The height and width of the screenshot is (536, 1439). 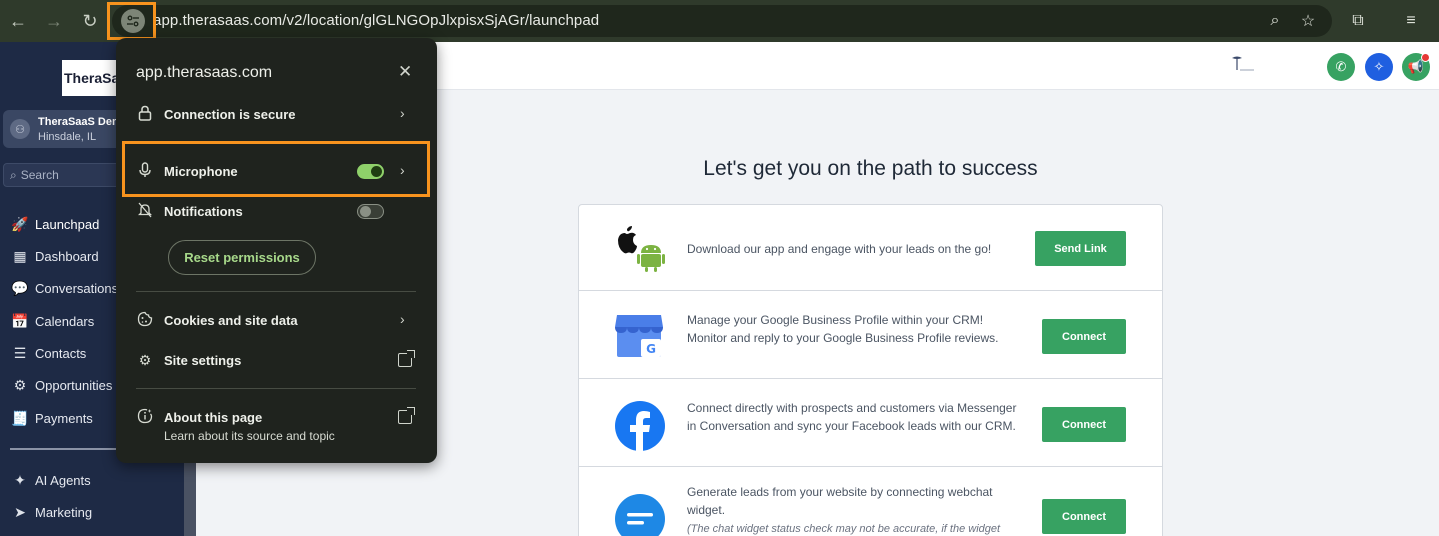 What do you see at coordinates (276, 360) in the screenshot?
I see `site-settings-row: ⚙ Site settings` at bounding box center [276, 360].